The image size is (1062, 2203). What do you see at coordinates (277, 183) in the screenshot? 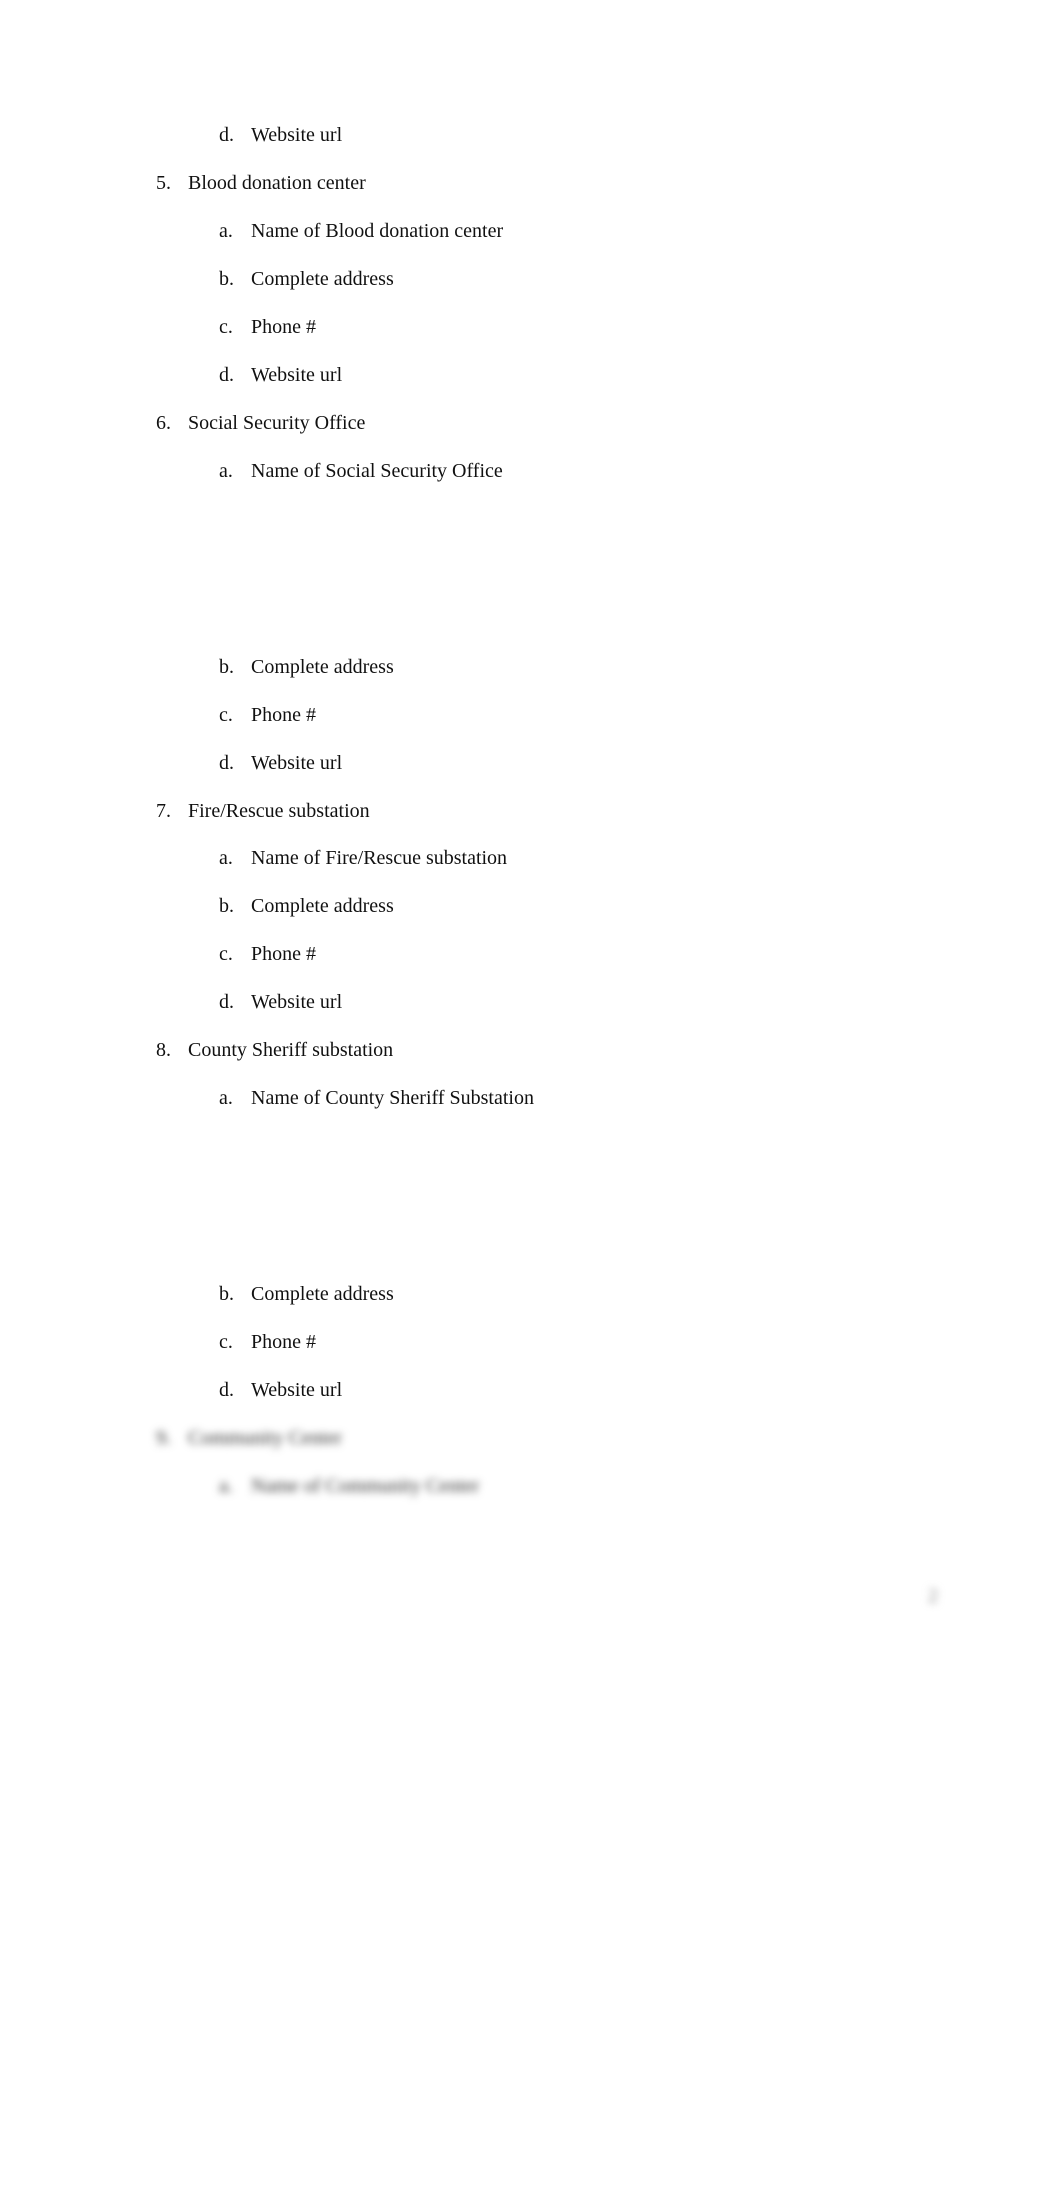
I see `item-text: Blood donation center` at bounding box center [277, 183].